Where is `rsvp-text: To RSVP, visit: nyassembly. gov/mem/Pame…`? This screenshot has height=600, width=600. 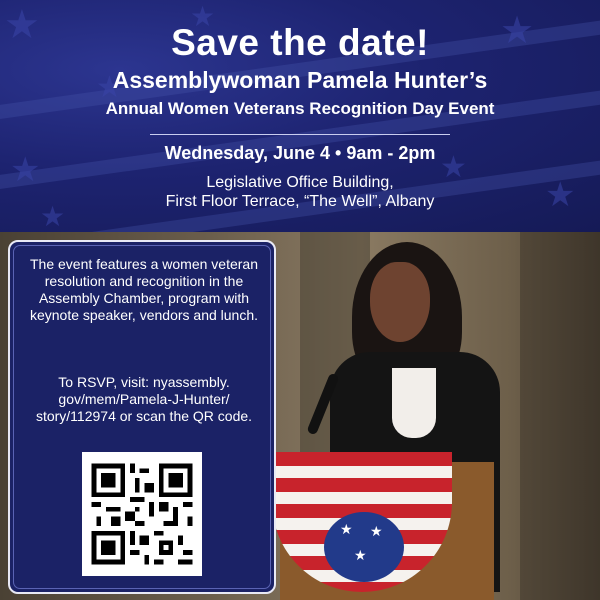
rsvp-text: To RSVP, visit: nyassembly. gov/mem/Pame… is located at coordinates (144, 399).